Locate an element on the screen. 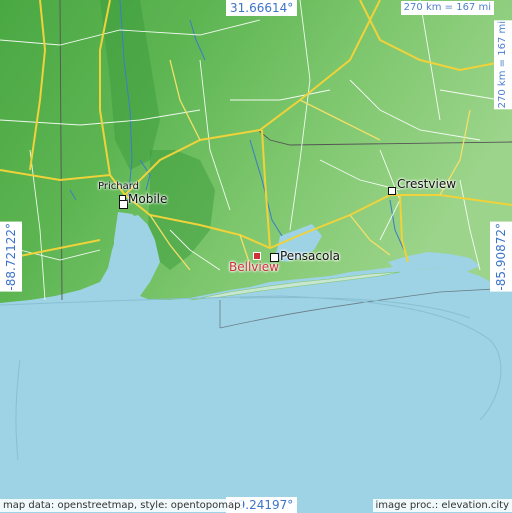 The height and width of the screenshot is (513, 512). vertical-scale-label: 270 km = 167 mi is located at coordinates (503, 64).